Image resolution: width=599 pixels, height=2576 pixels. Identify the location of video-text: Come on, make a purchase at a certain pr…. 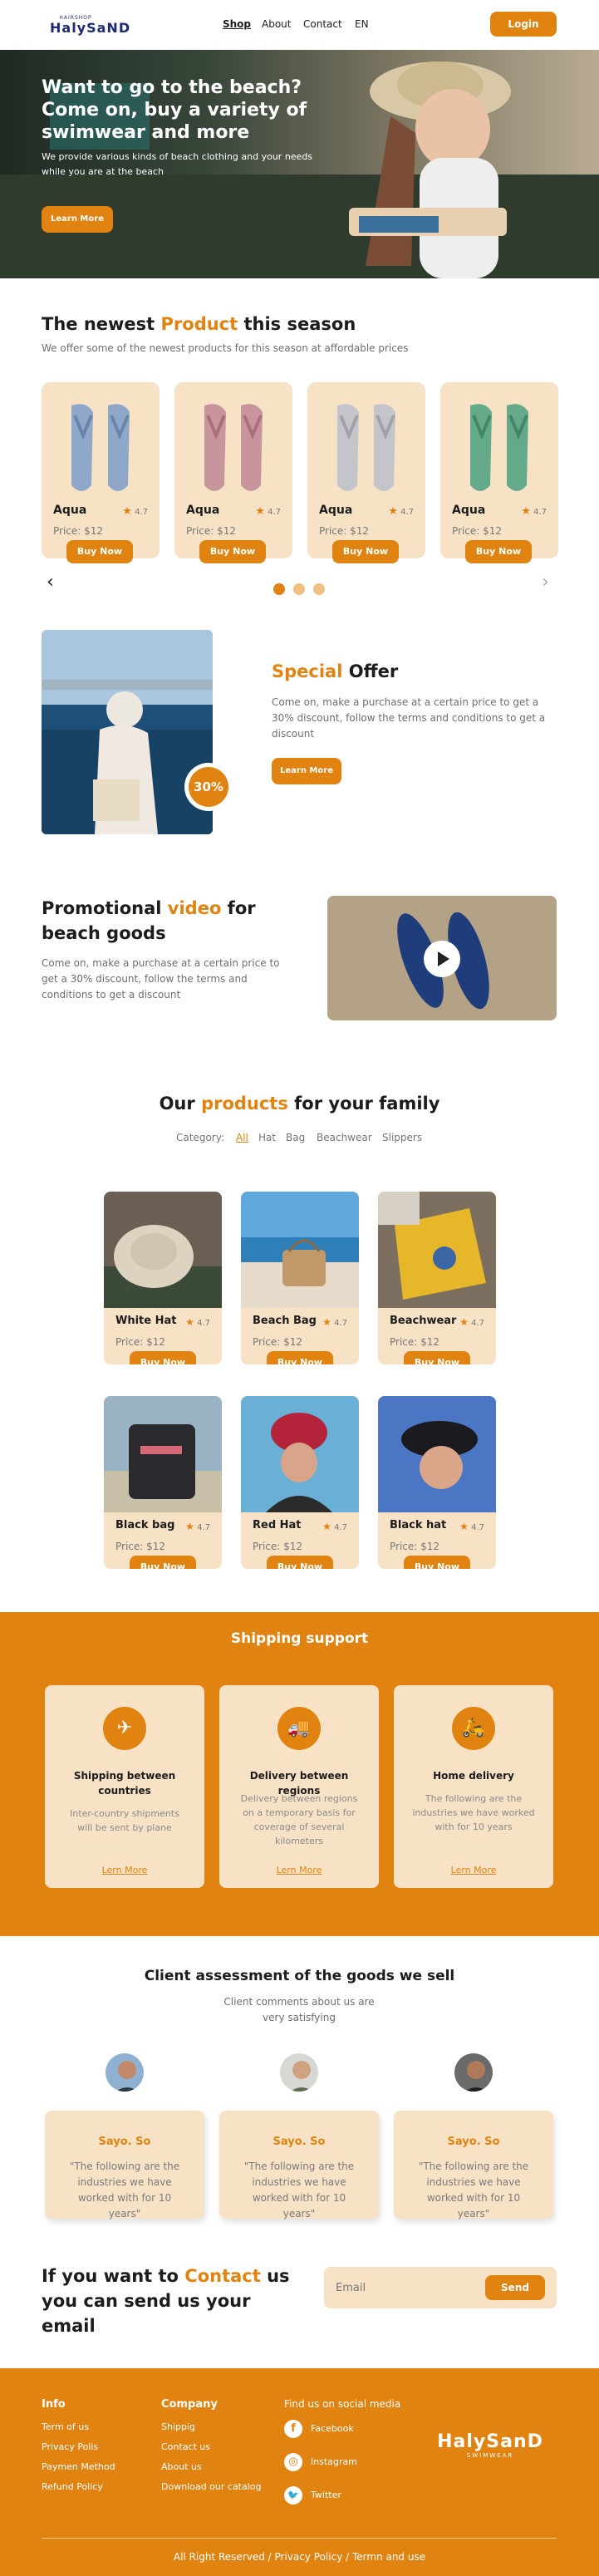
(161, 978).